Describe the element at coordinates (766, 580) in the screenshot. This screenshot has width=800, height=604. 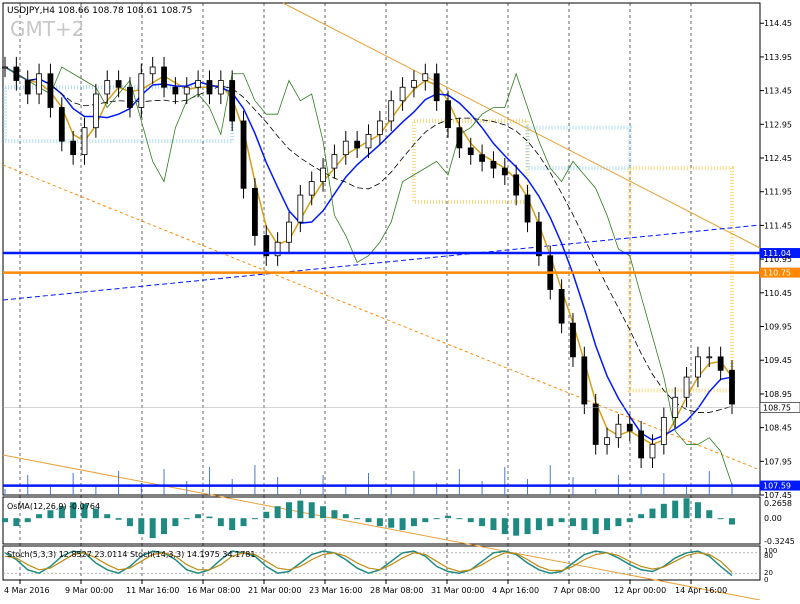
I see `stoch-tick-label: 0` at that location.